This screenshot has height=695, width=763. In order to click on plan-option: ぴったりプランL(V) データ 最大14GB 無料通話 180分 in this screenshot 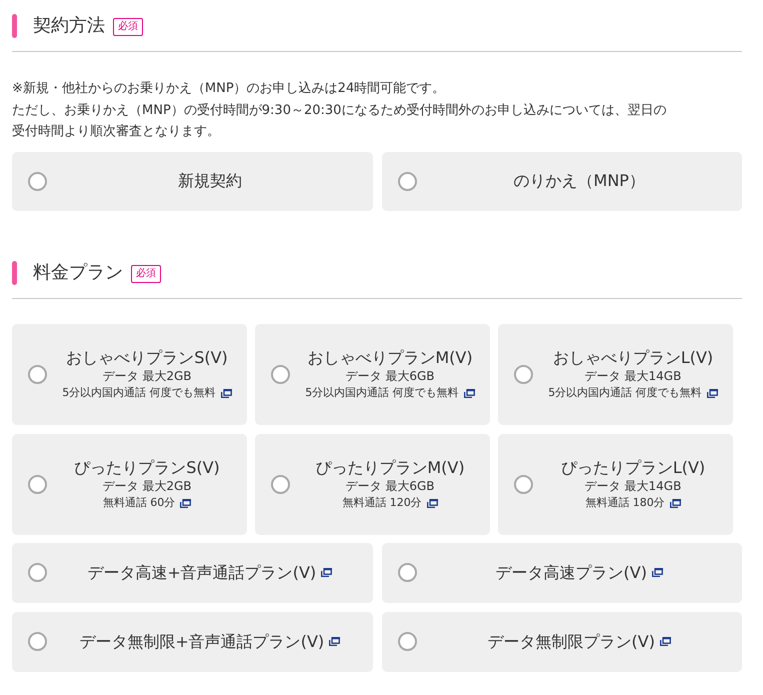, I will do `click(615, 484)`.